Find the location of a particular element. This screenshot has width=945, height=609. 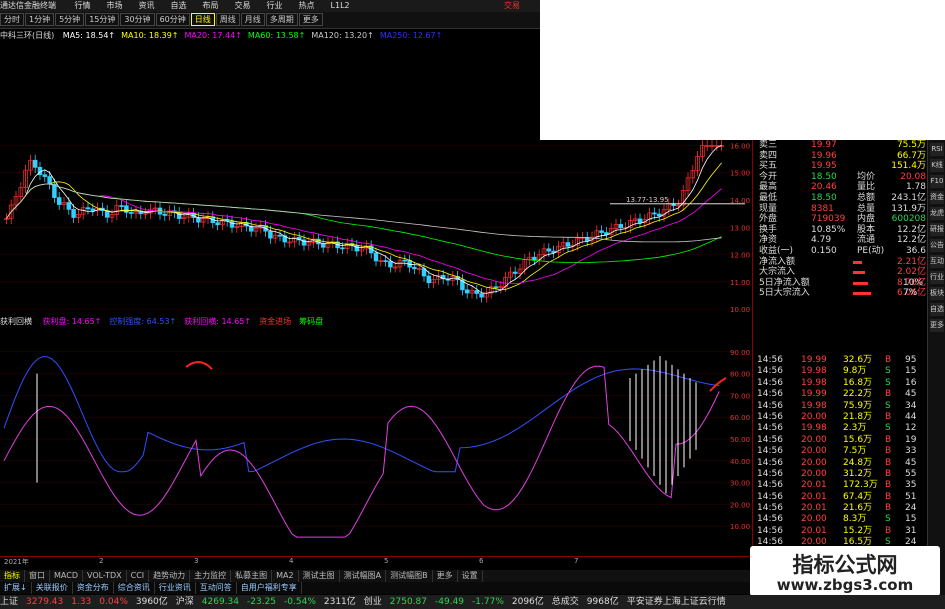

period-6: 日线 is located at coordinates (202, 19).